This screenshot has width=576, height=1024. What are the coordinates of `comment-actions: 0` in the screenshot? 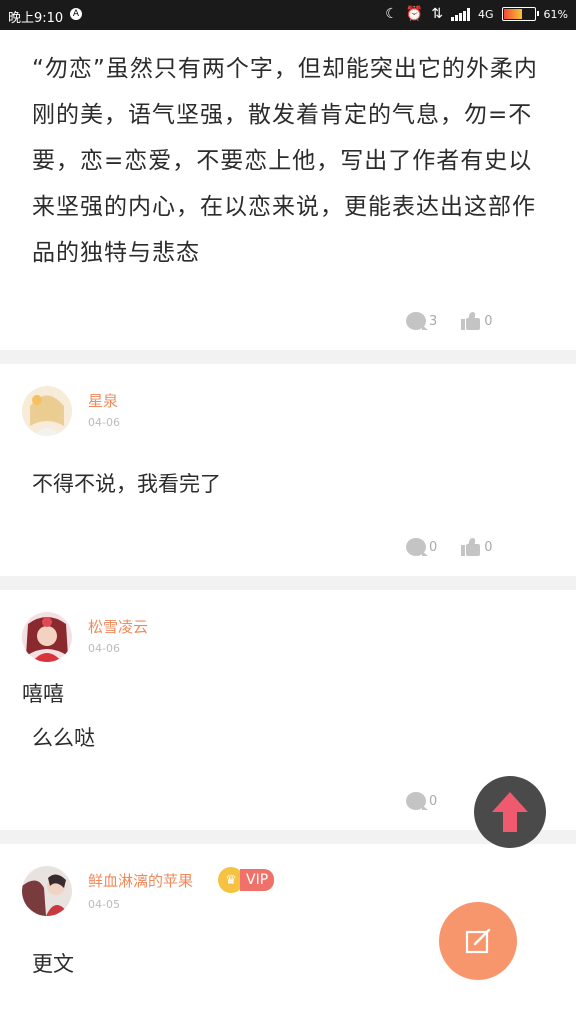 It's located at (421, 801).